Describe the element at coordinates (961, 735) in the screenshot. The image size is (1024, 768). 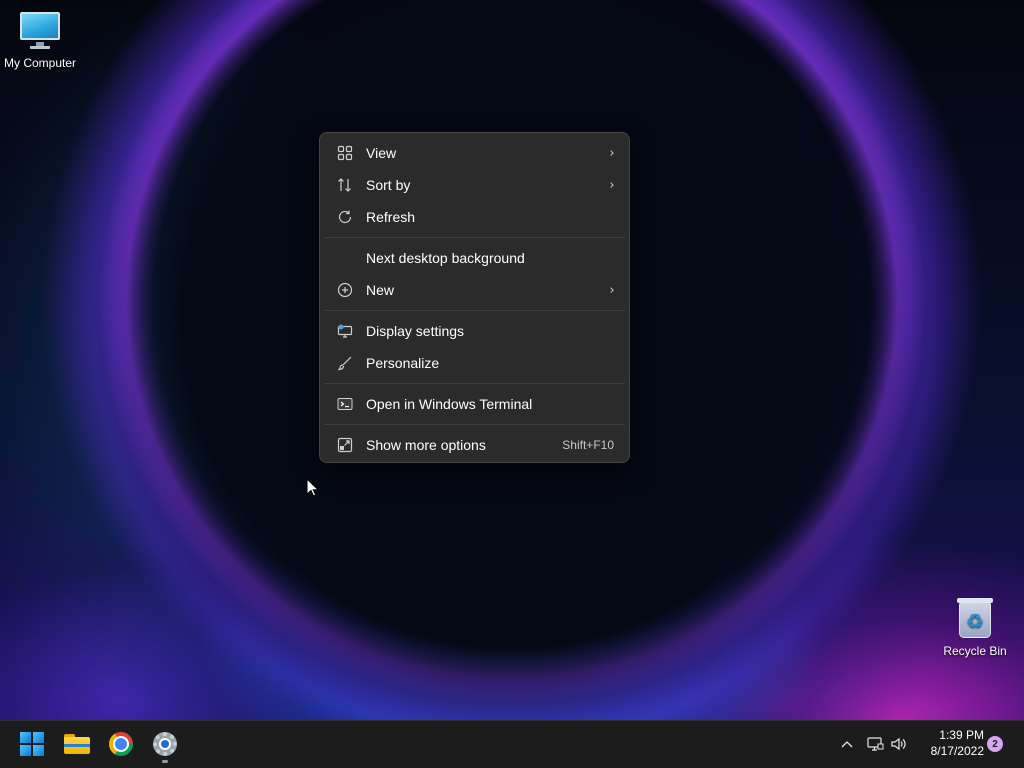
I see `clock-time: 1:39 PM` at that location.